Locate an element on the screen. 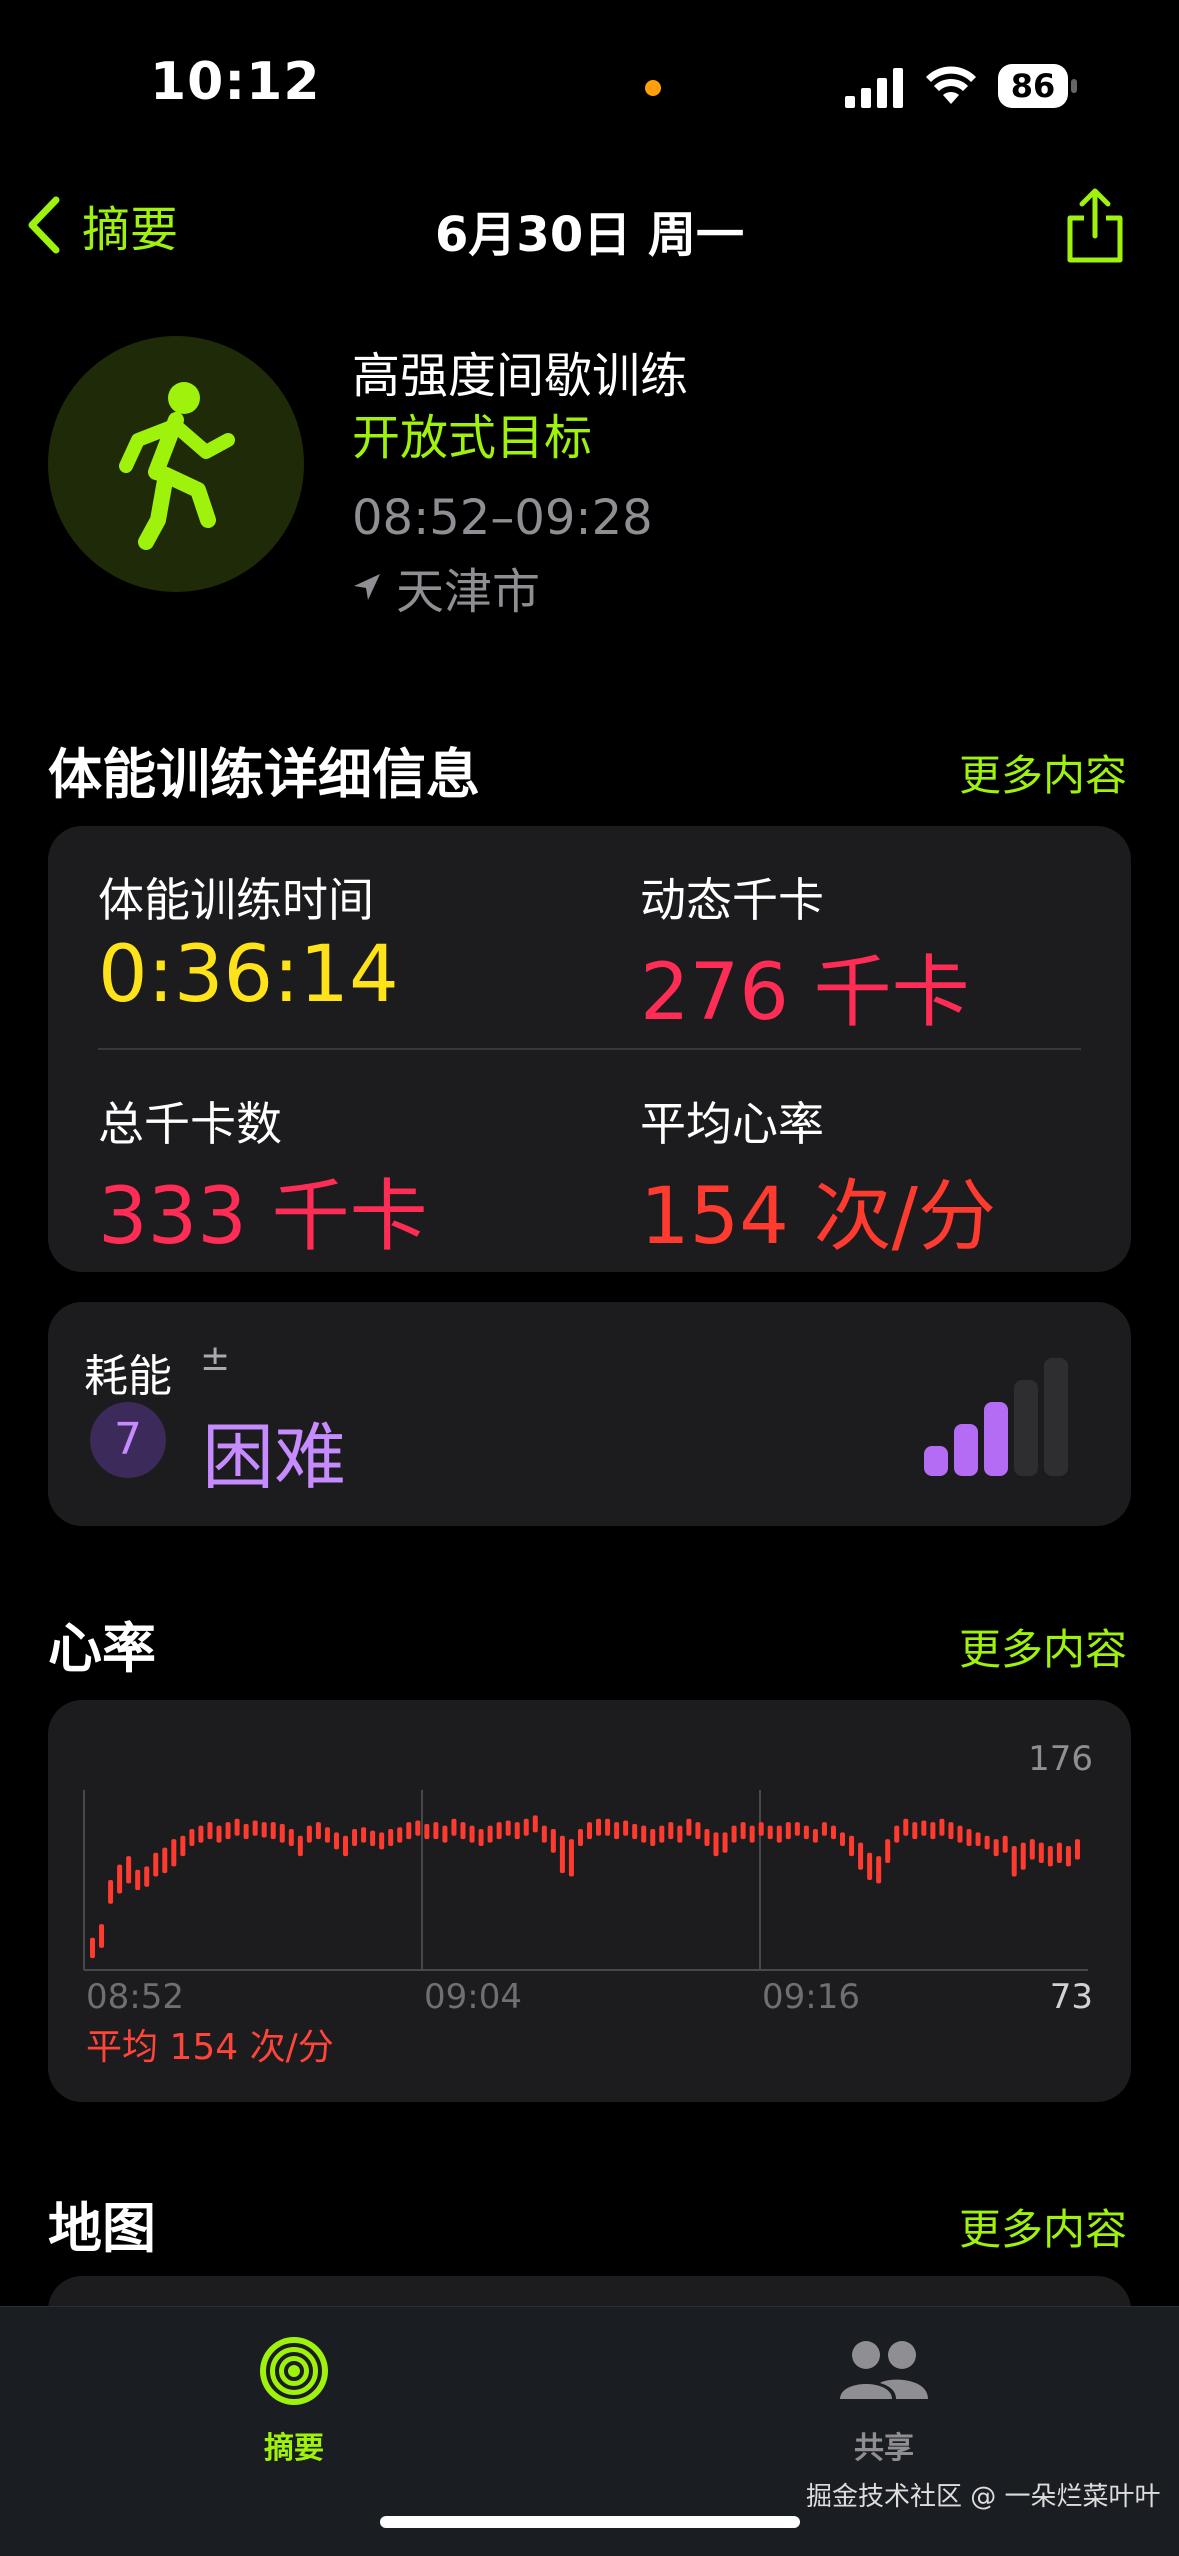  effort-bars-icon is located at coordinates (996, 1417).